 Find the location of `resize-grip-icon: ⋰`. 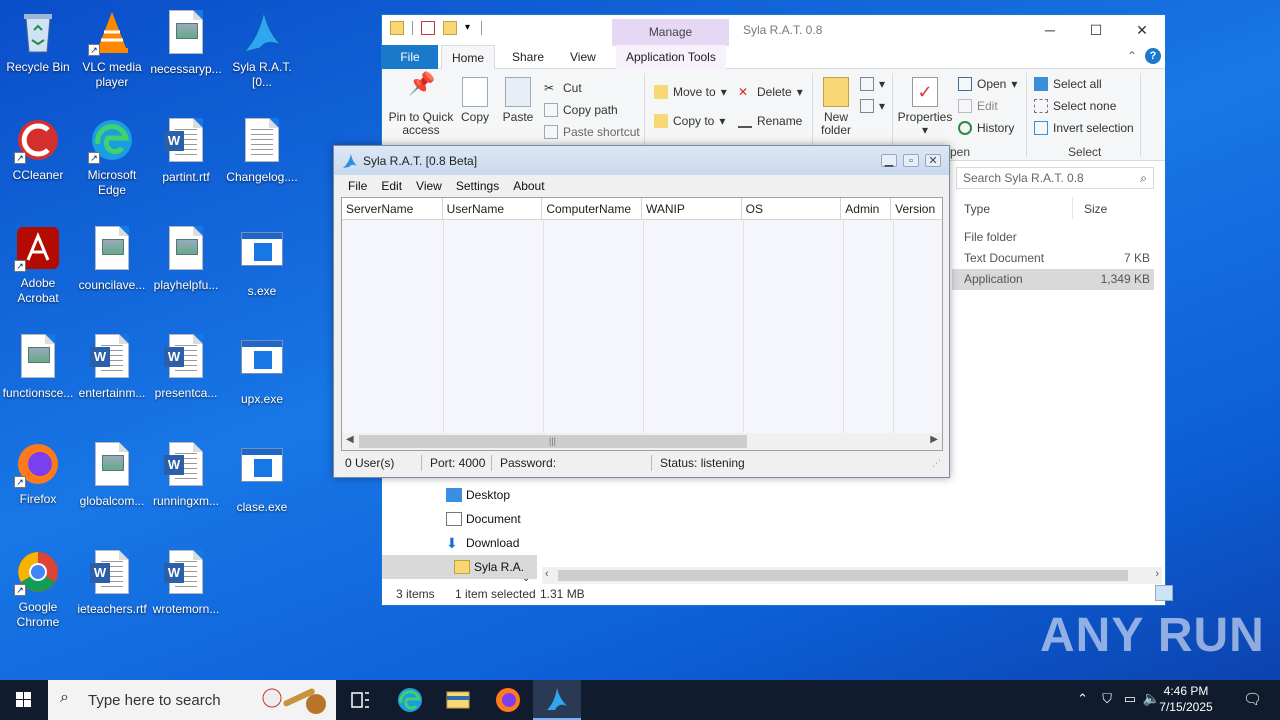

resize-grip-icon: ⋰ is located at coordinates (936, 463).